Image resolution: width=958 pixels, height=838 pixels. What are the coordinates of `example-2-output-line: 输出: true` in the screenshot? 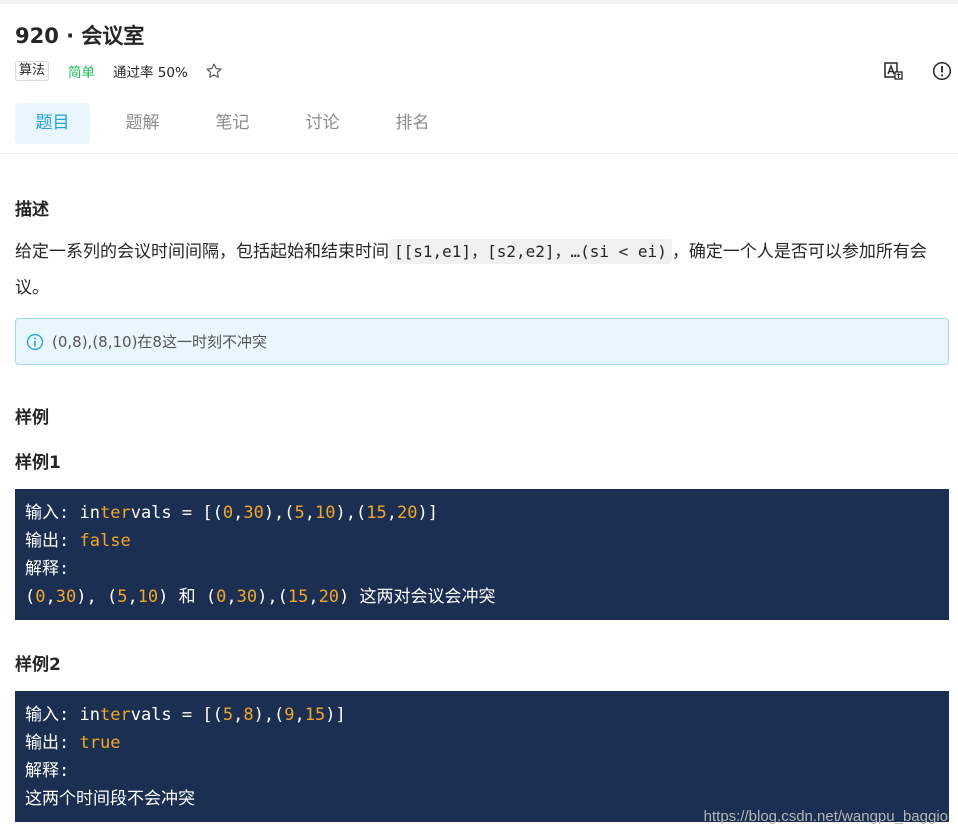 It's located at (482, 743).